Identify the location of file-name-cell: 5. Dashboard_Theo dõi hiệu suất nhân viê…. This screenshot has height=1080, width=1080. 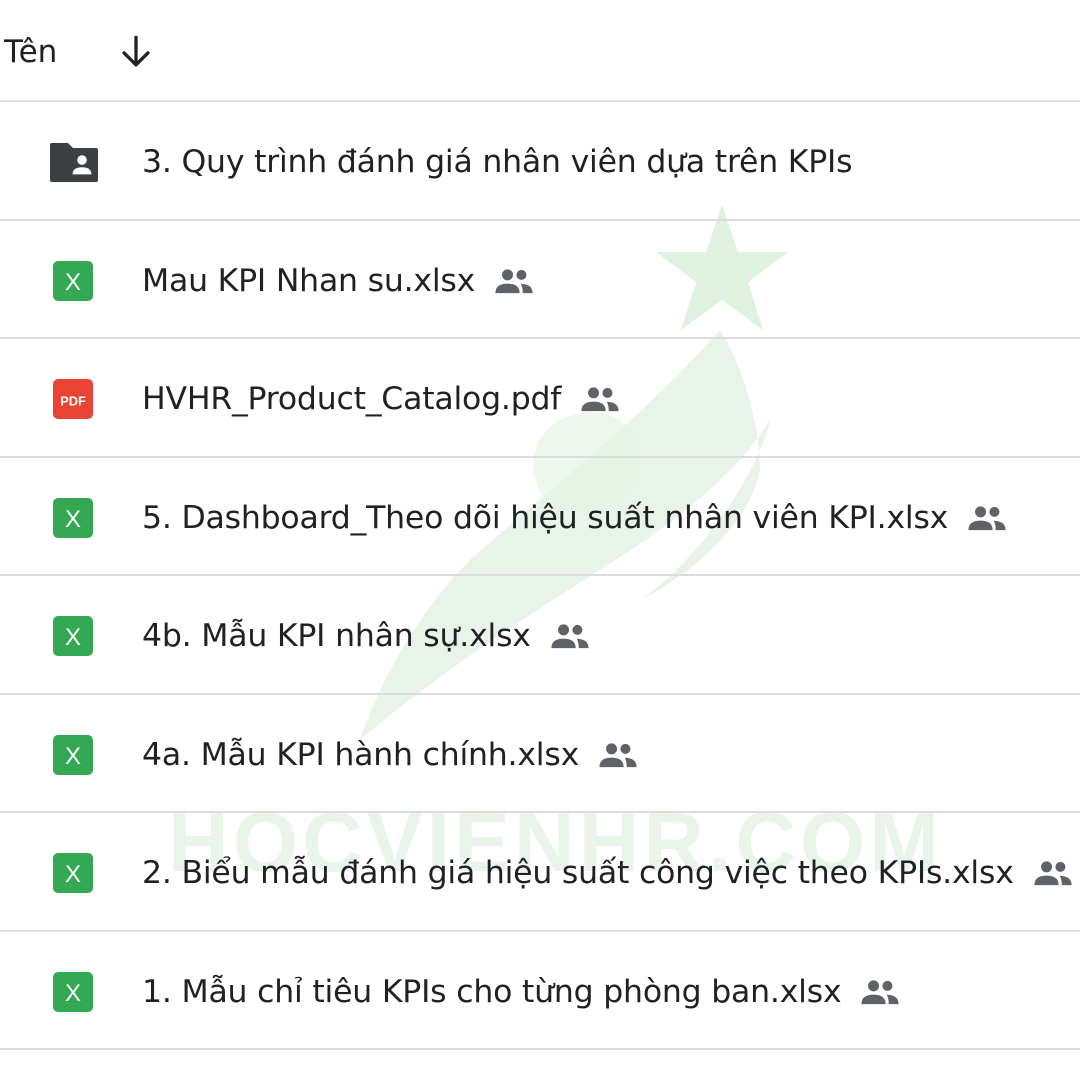
(575, 518).